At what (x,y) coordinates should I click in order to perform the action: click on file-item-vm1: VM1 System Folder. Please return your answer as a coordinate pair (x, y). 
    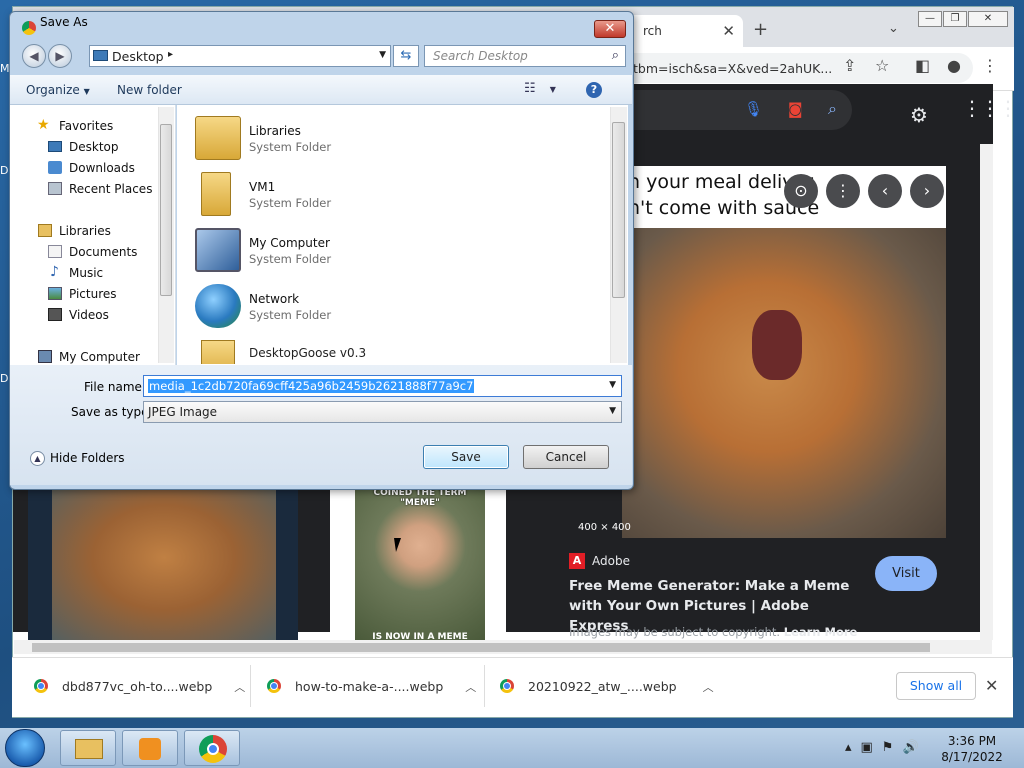
    Looking at the image, I should click on (345, 195).